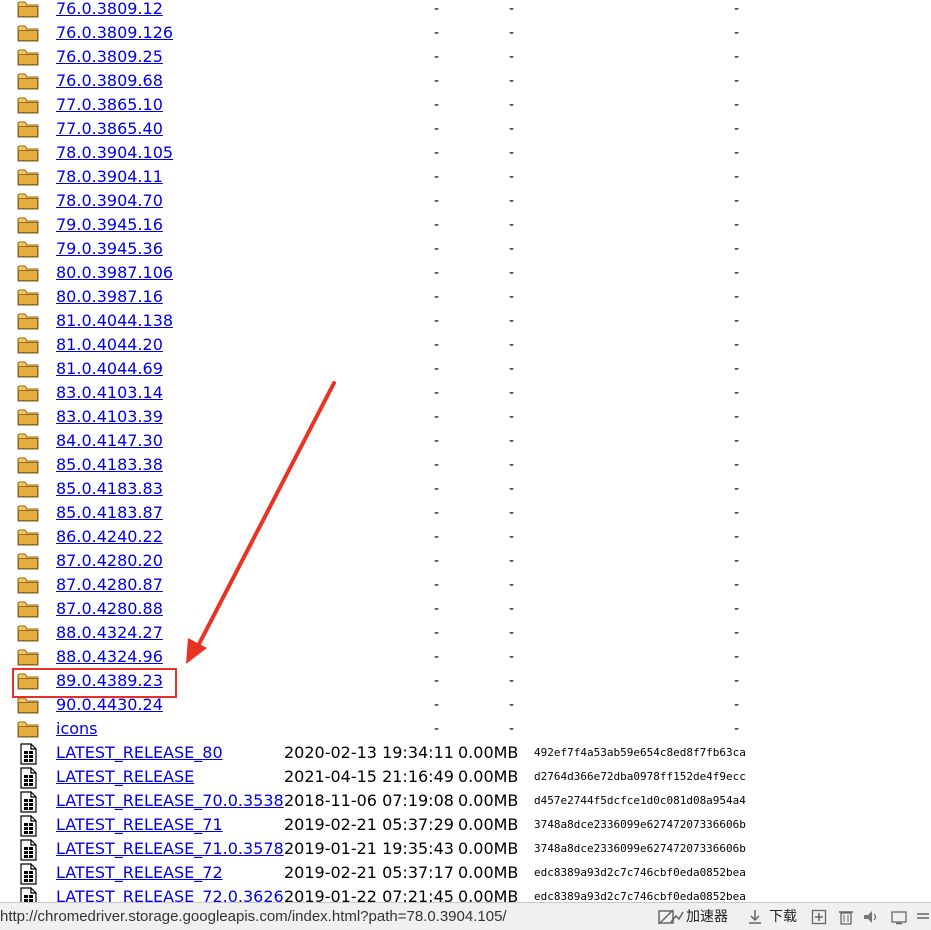 The image size is (931, 930). Describe the element at coordinates (465, 178) in the screenshot. I see `folder-row: 78.0.3904.11 - - -` at that location.